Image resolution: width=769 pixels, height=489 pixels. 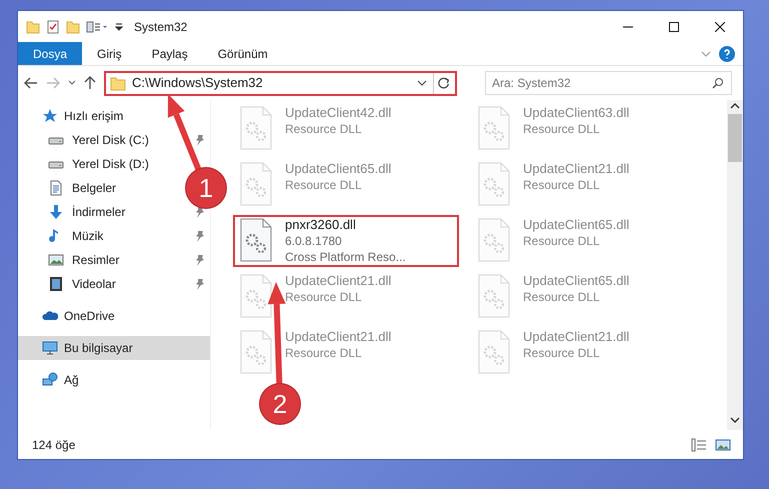 What do you see at coordinates (422, 83) in the screenshot?
I see `chevron-down-icon` at bounding box center [422, 83].